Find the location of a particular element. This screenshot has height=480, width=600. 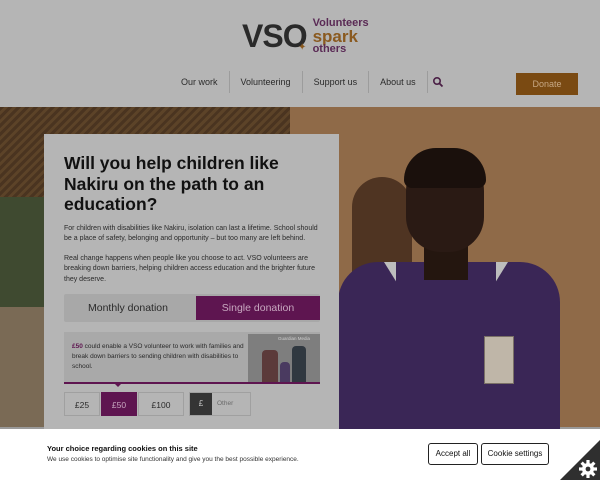

logo-tagline-line-3: others is located at coordinates (329, 48).